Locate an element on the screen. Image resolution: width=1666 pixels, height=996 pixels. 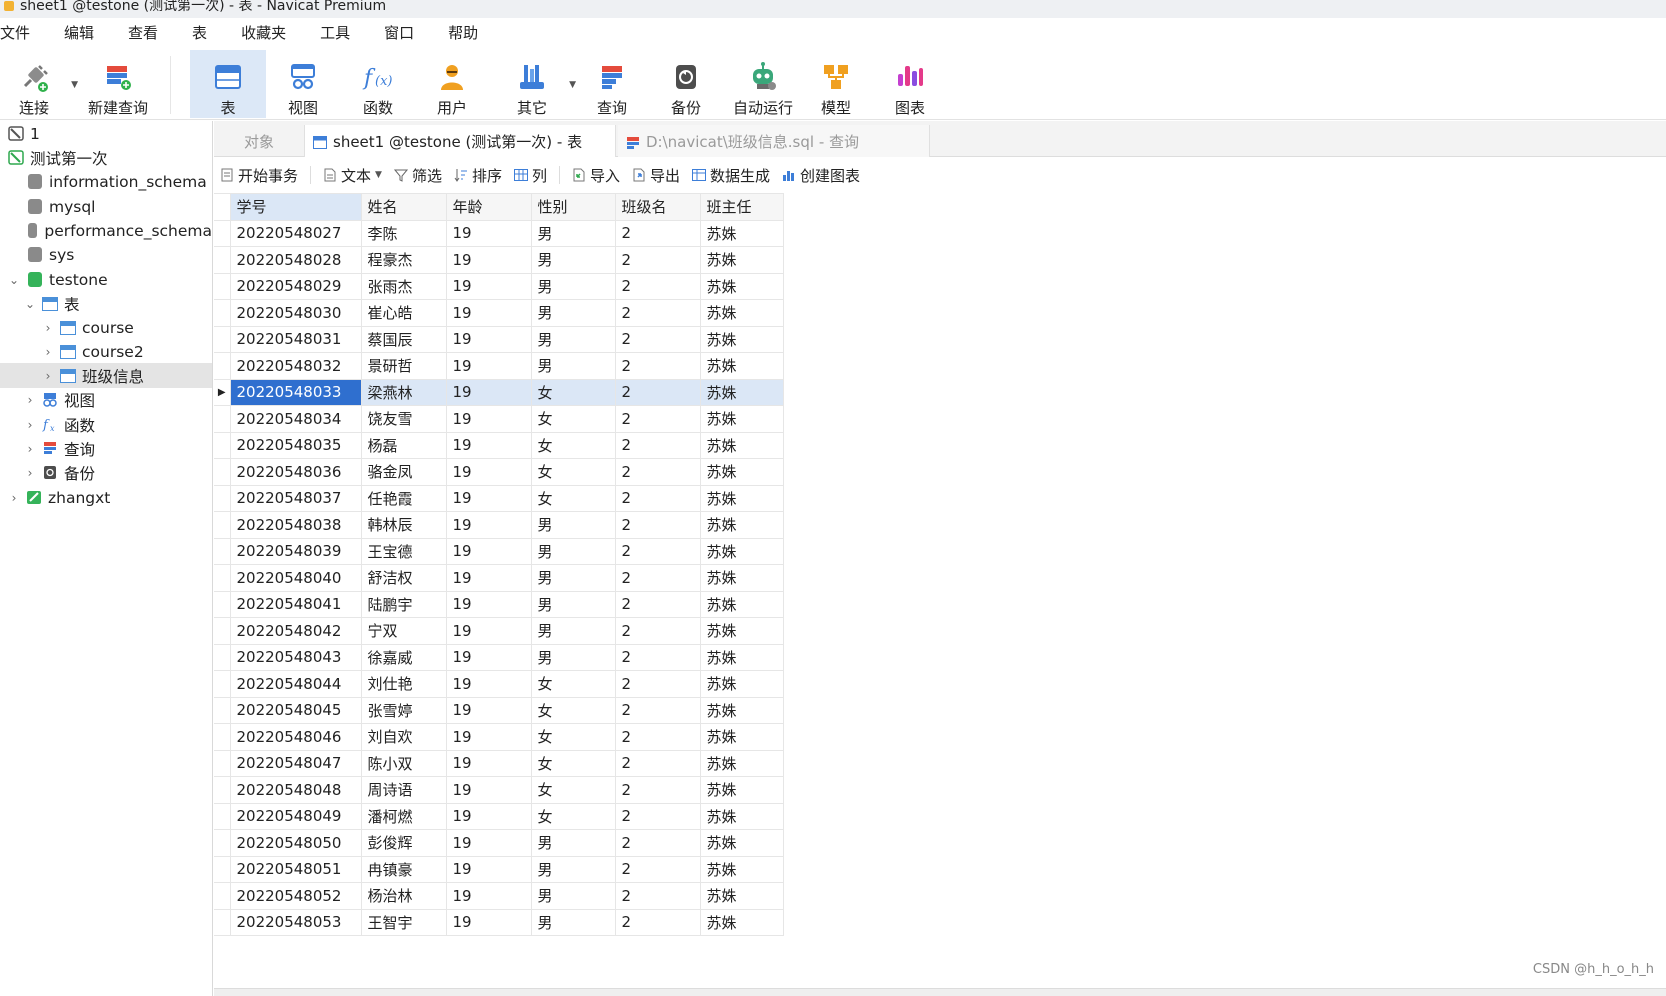
table-row: 20220548029 张雨杰 19 男 2 苏姝 is located at coordinates (499, 286).